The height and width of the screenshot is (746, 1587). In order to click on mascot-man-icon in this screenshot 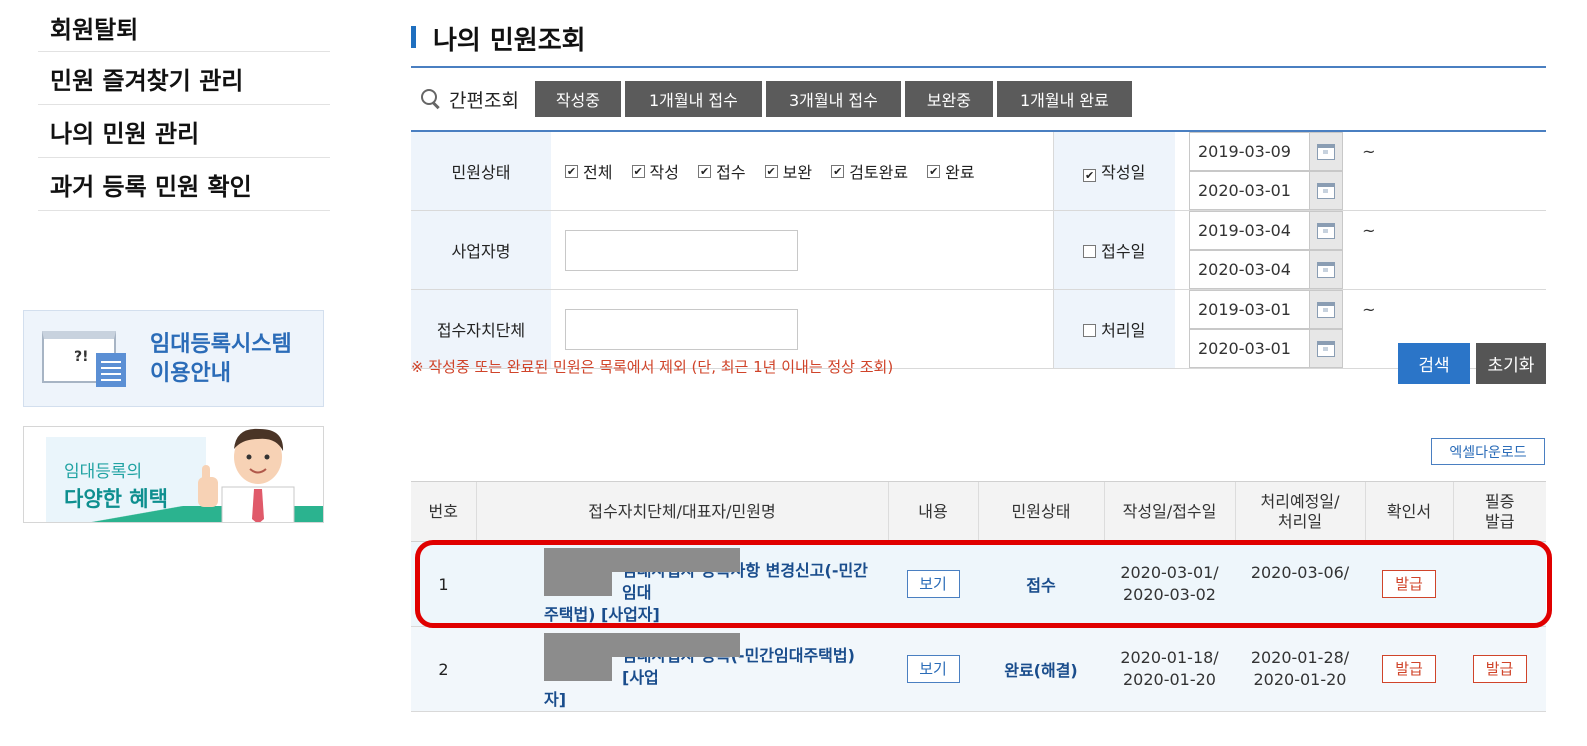, I will do `click(246, 475)`.